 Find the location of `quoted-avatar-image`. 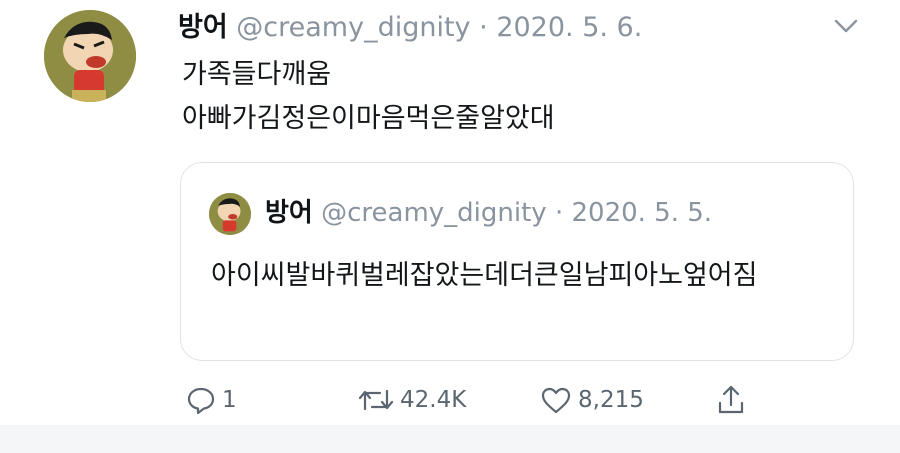

quoted-avatar-image is located at coordinates (230, 214).